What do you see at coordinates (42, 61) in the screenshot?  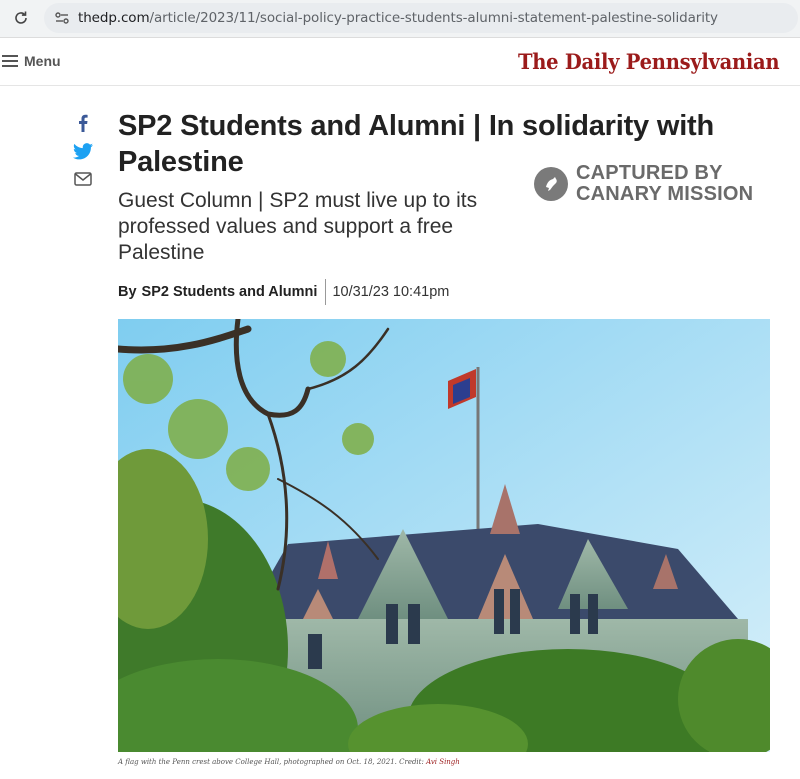 I see `menu-label: Menu` at bounding box center [42, 61].